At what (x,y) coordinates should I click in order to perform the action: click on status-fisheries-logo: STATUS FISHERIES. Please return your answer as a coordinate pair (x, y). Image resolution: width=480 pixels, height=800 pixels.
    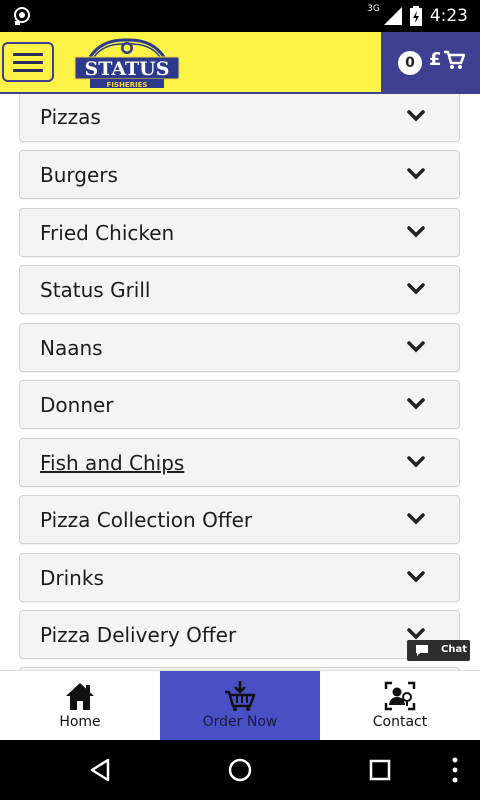
    Looking at the image, I should click on (127, 64).